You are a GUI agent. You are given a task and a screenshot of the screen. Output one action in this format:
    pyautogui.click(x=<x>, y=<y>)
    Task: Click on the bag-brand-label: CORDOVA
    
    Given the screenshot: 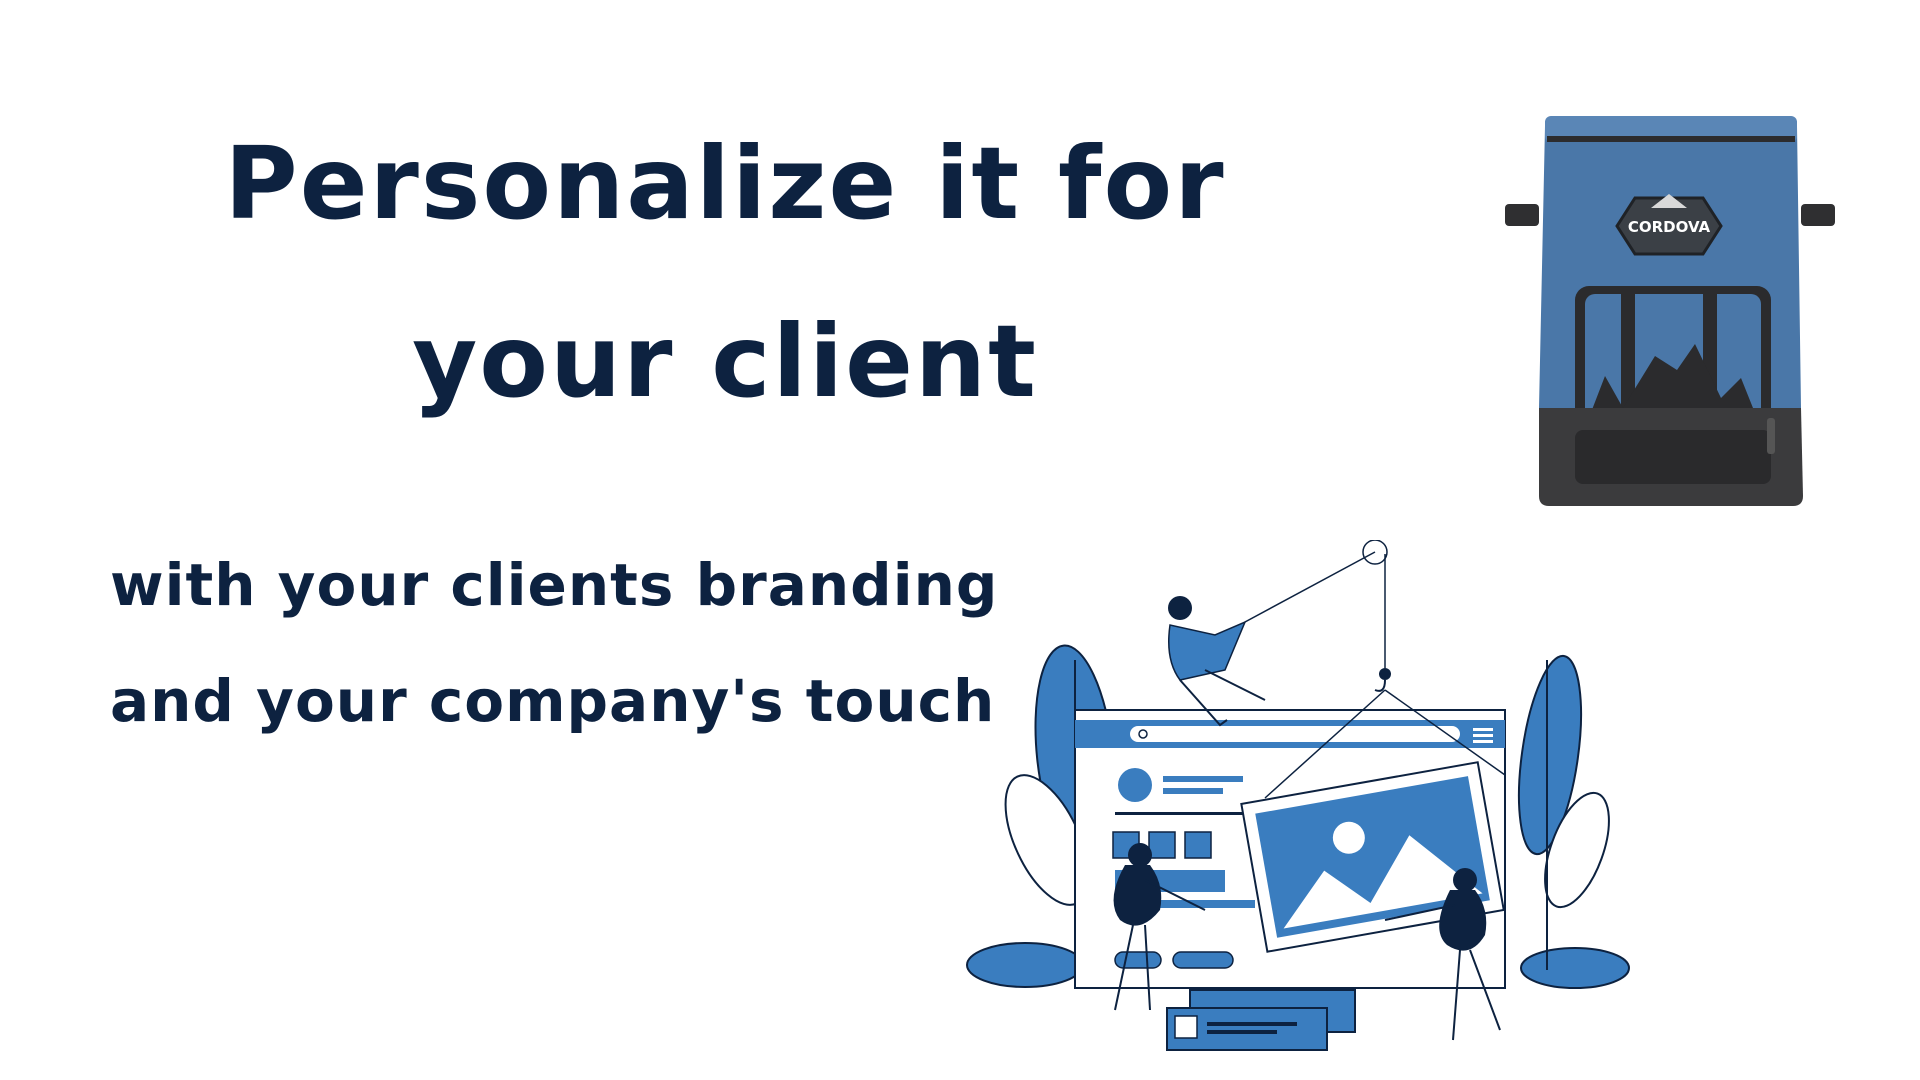 What is the action you would take?
    pyautogui.click(x=1669, y=227)
    